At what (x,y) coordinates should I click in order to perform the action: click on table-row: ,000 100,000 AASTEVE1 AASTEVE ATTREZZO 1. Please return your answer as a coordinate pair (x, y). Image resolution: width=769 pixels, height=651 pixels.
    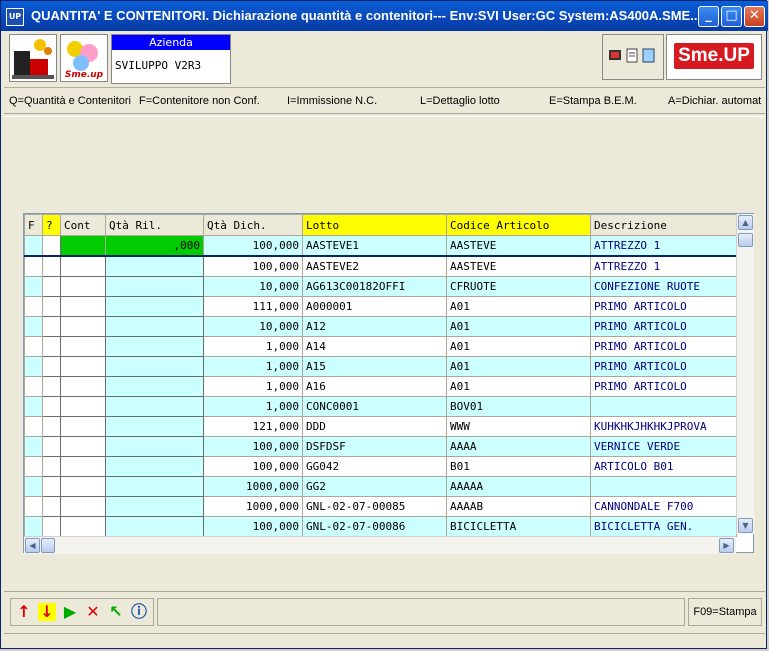
    Looking at the image, I should click on (380, 246).